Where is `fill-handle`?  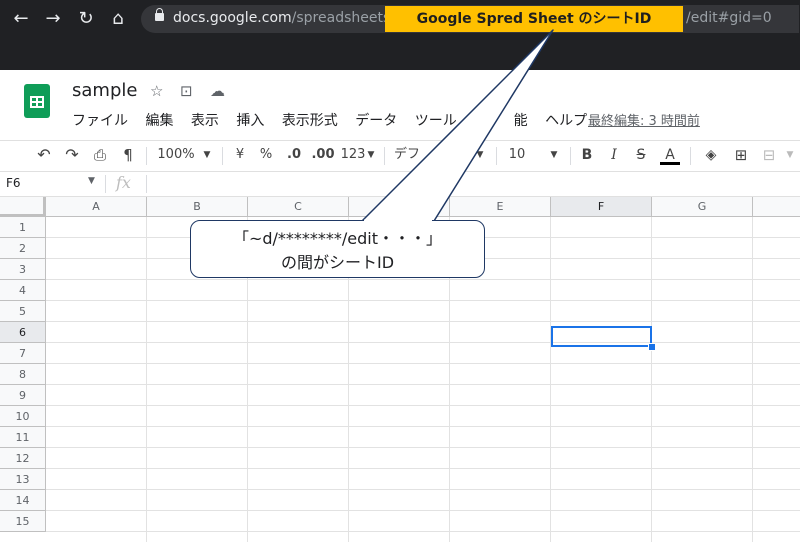 fill-handle is located at coordinates (652, 347).